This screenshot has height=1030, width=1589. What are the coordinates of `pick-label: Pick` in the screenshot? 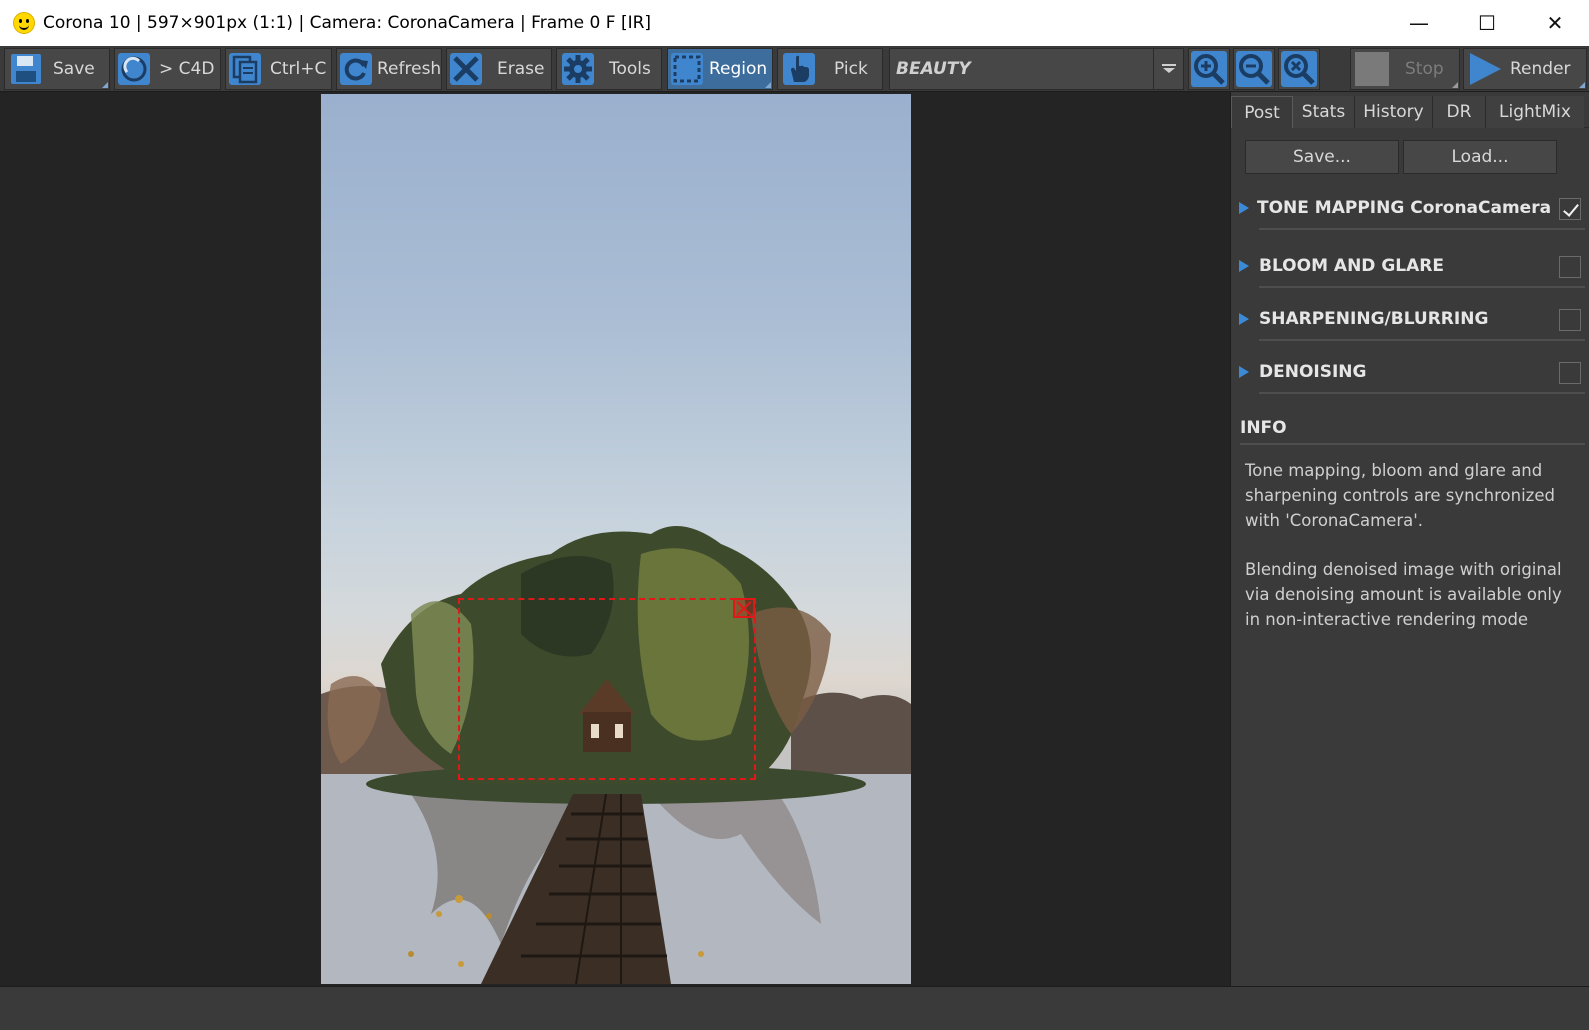 It's located at (851, 69).